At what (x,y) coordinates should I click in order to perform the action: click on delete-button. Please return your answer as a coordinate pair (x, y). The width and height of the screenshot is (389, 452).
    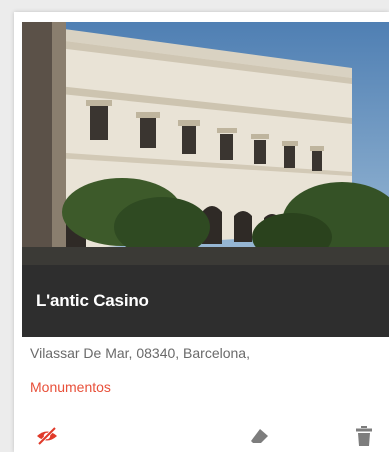
    Looking at the image, I should click on (364, 436).